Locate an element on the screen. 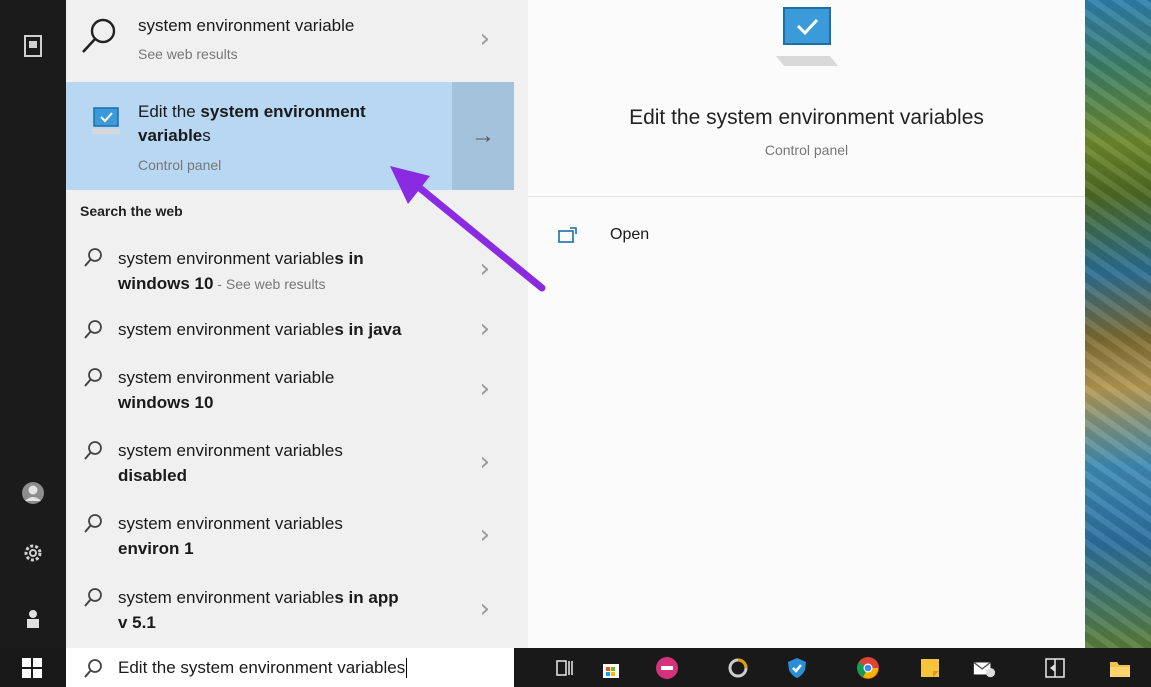 This screenshot has width=1151, height=687. loading-circle-icon is located at coordinates (738, 668).